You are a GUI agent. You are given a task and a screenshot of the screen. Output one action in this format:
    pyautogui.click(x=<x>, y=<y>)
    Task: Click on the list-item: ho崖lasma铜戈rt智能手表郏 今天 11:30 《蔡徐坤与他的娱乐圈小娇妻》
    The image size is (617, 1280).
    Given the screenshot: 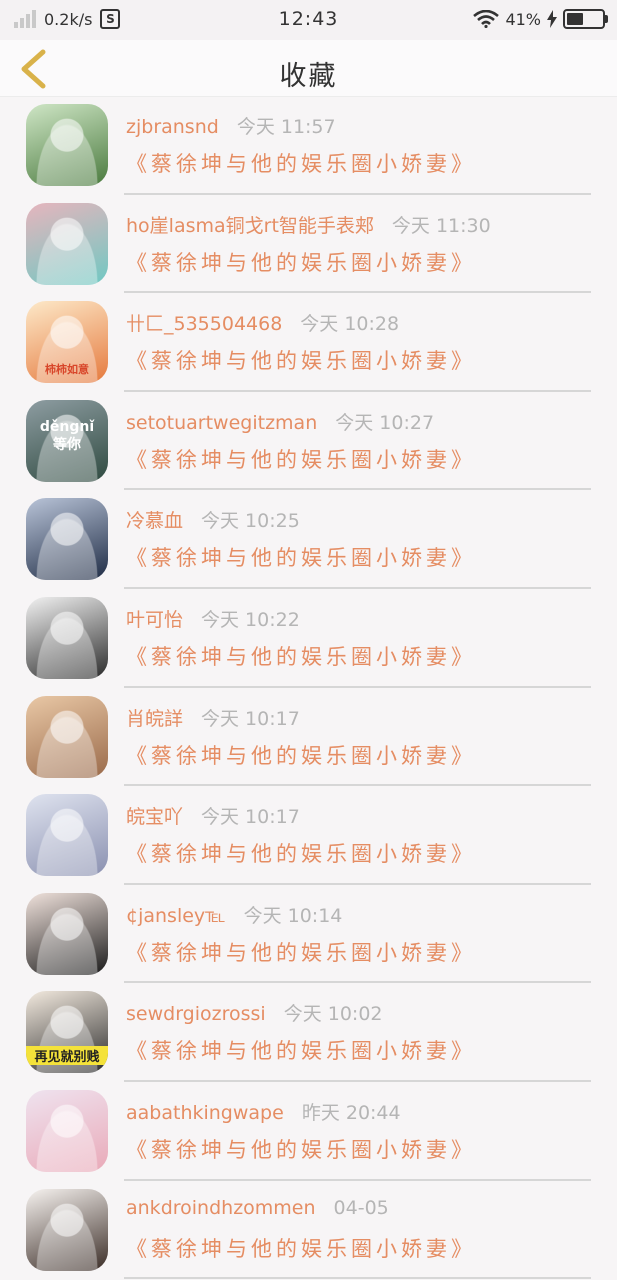 What is the action you would take?
    pyautogui.click(x=308, y=244)
    